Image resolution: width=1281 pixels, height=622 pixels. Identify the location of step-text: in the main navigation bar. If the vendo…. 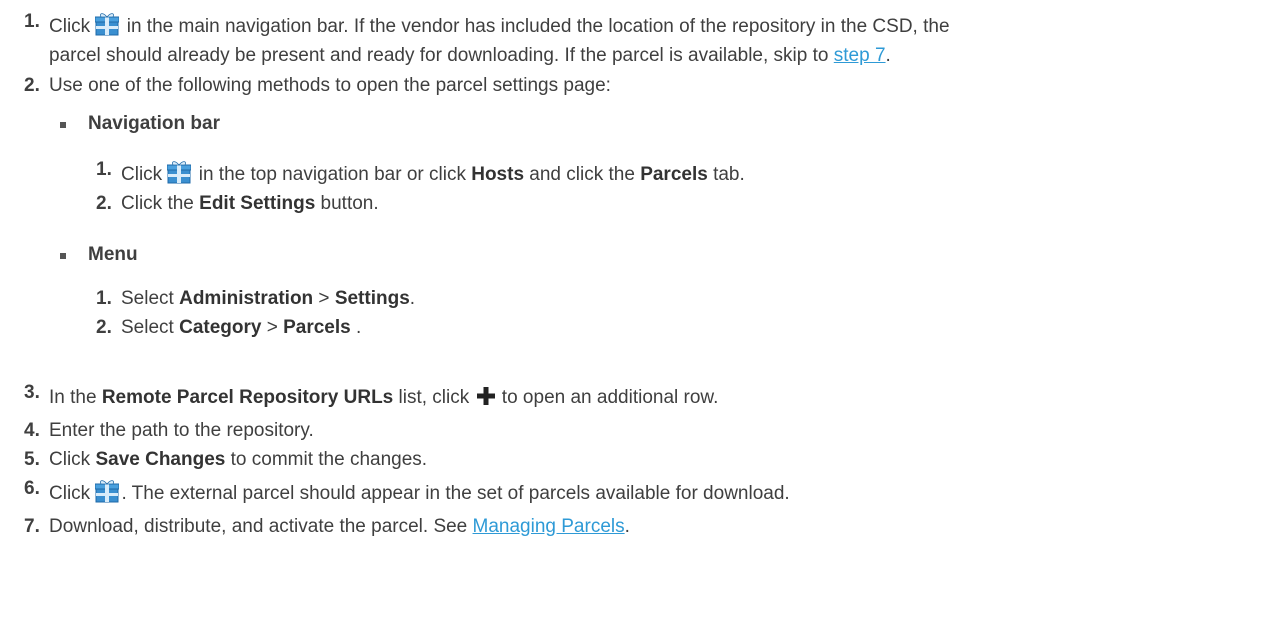
(535, 26).